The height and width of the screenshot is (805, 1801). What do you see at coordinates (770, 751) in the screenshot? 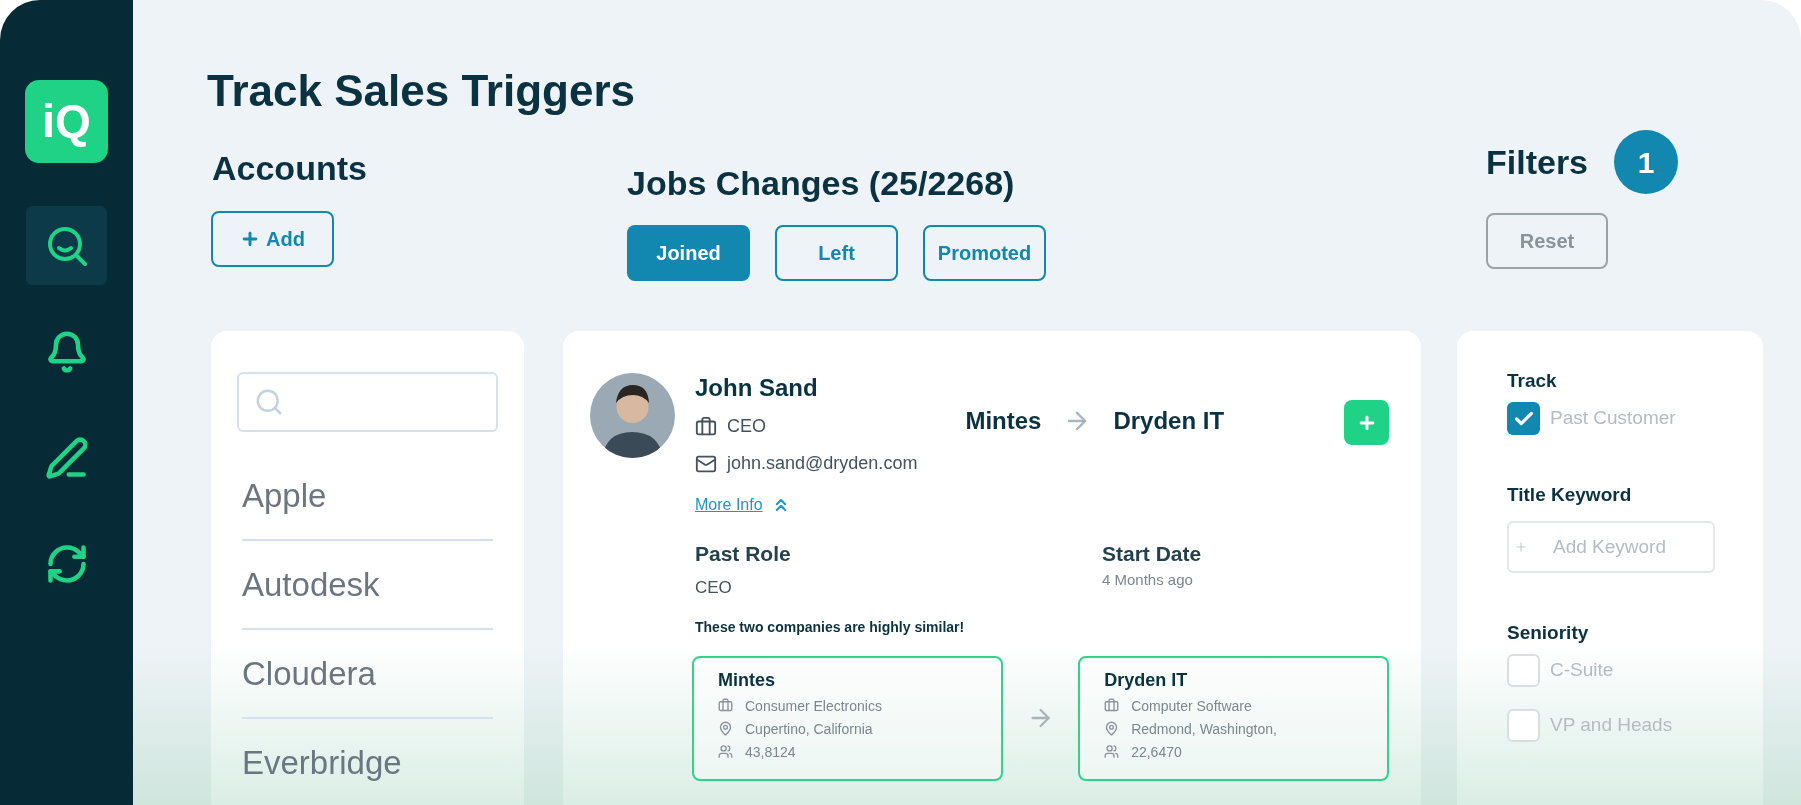
I see `employee-count: 43,8124` at bounding box center [770, 751].